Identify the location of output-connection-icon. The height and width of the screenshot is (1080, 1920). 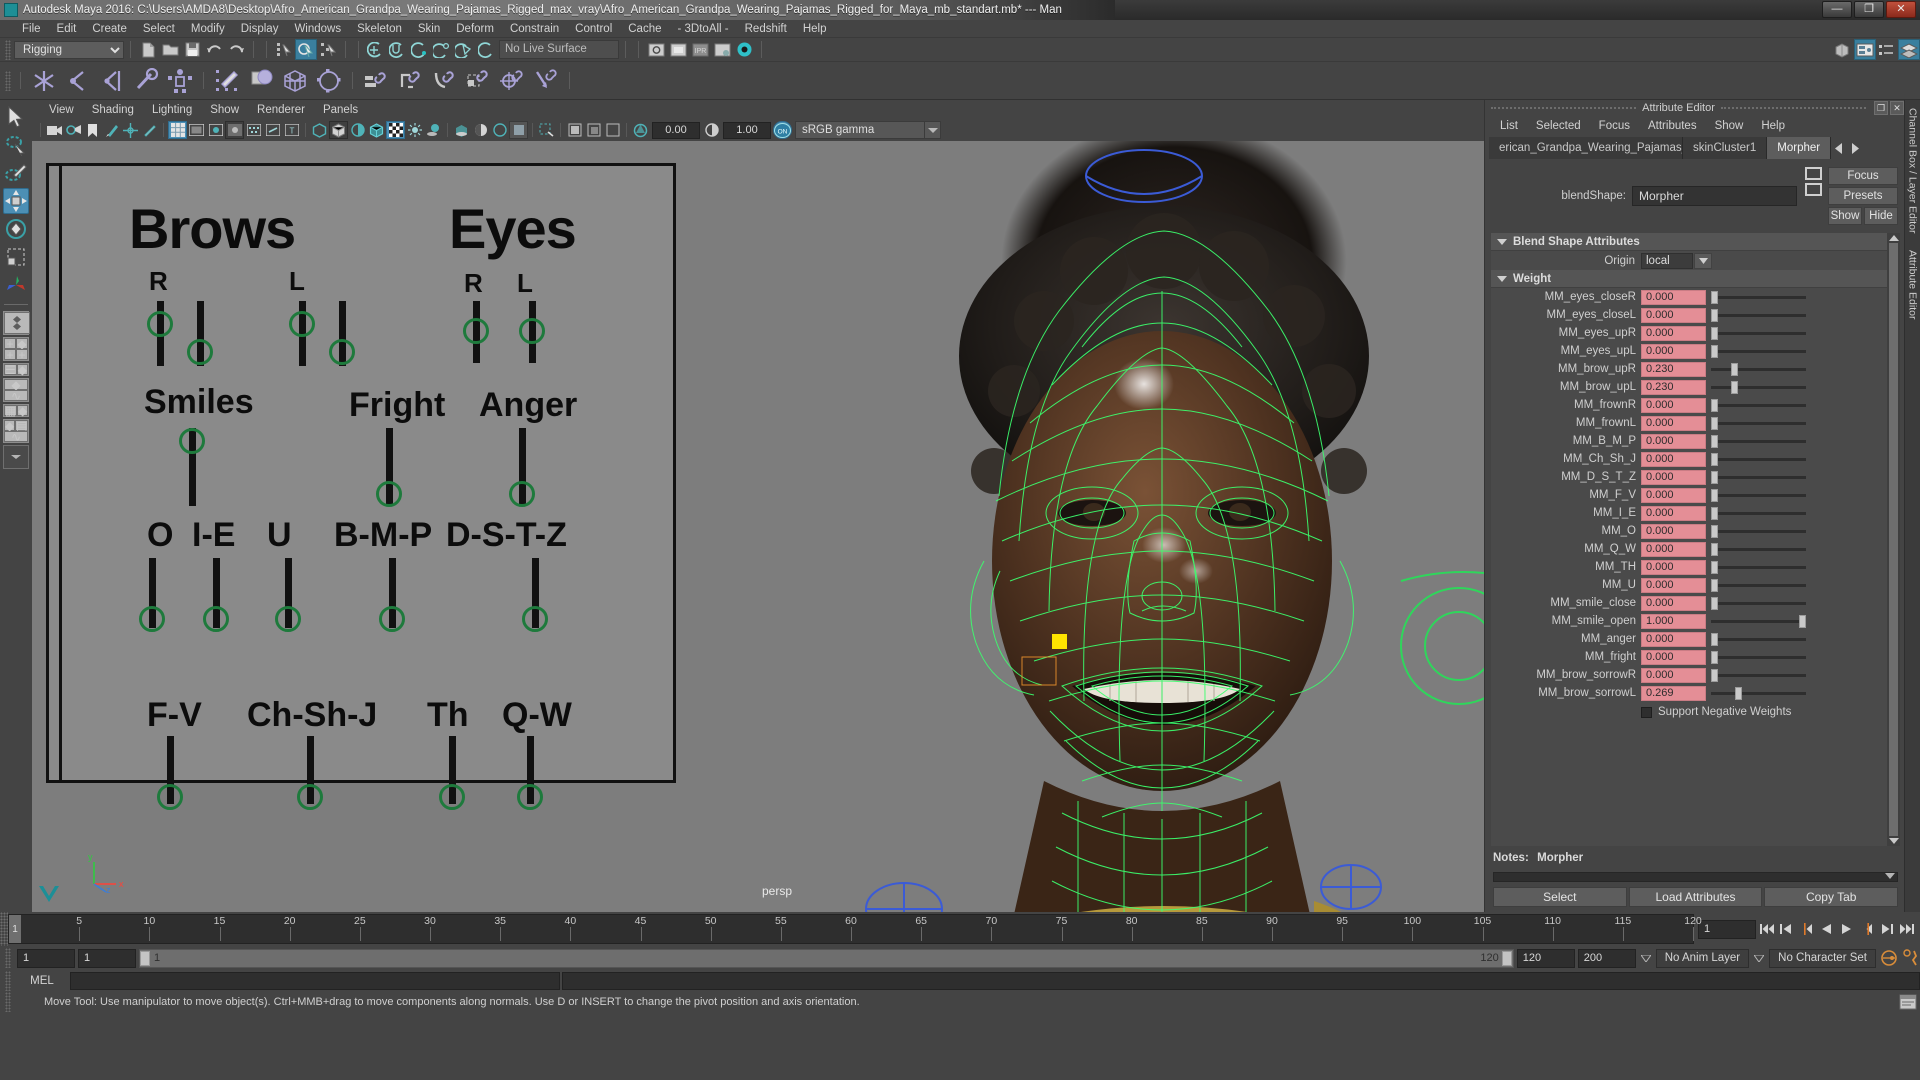
(1813, 189).